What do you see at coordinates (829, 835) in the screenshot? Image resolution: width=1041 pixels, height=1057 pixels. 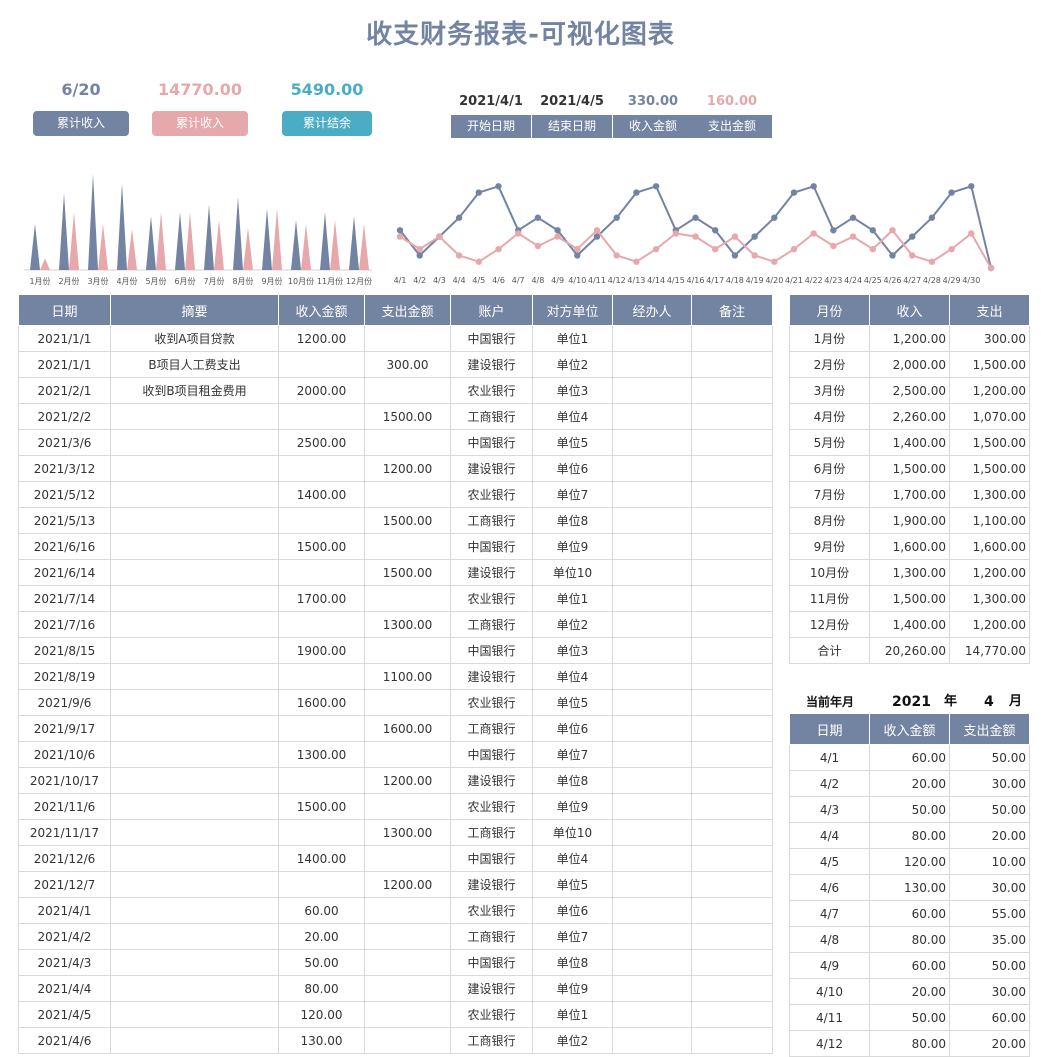 I see `daily-table-cell: 4/4` at bounding box center [829, 835].